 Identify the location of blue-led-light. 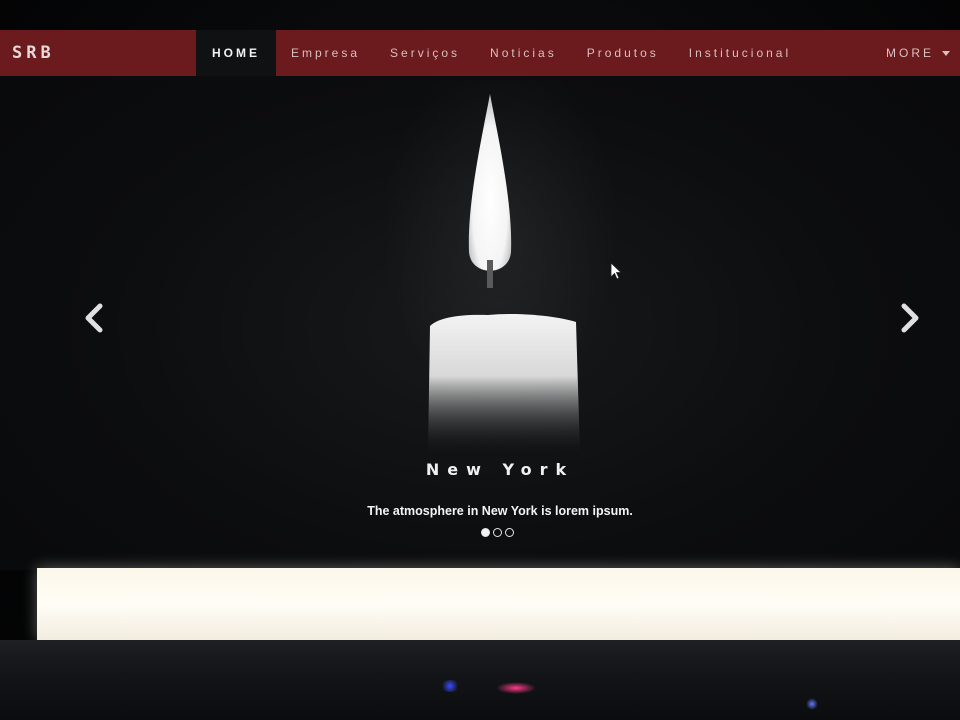
(450, 686).